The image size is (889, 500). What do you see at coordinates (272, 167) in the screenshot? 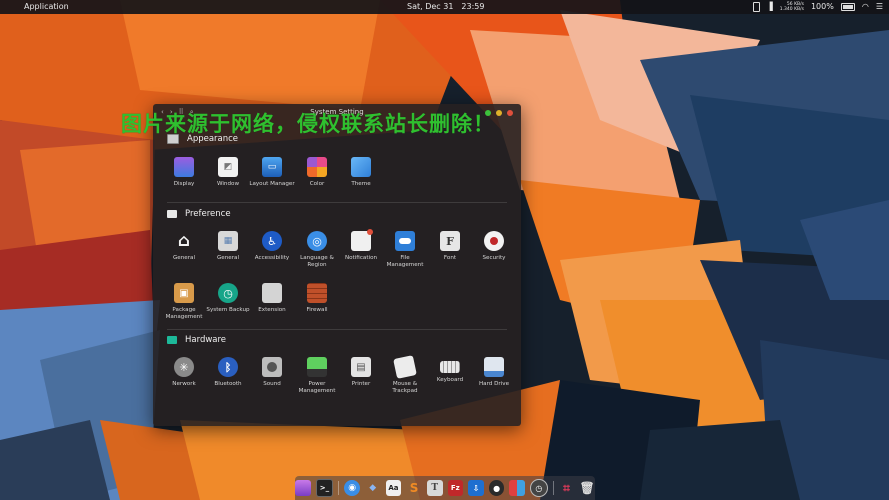
I see `layout-manager-icon: ▭` at bounding box center [272, 167].